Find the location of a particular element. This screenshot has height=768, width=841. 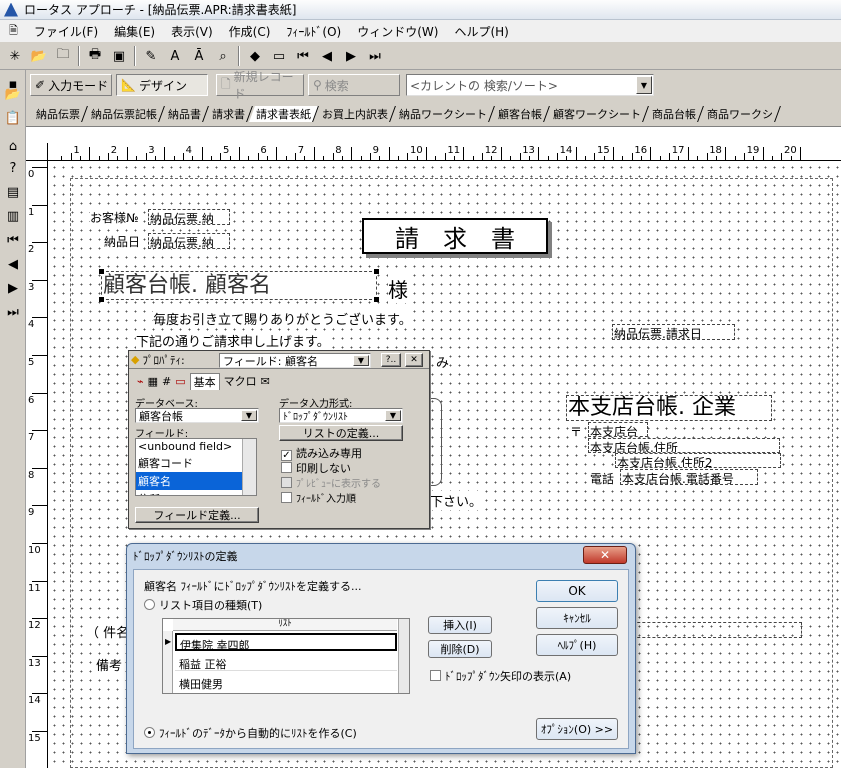

diamond-icon: ◆ is located at coordinates (255, 56).